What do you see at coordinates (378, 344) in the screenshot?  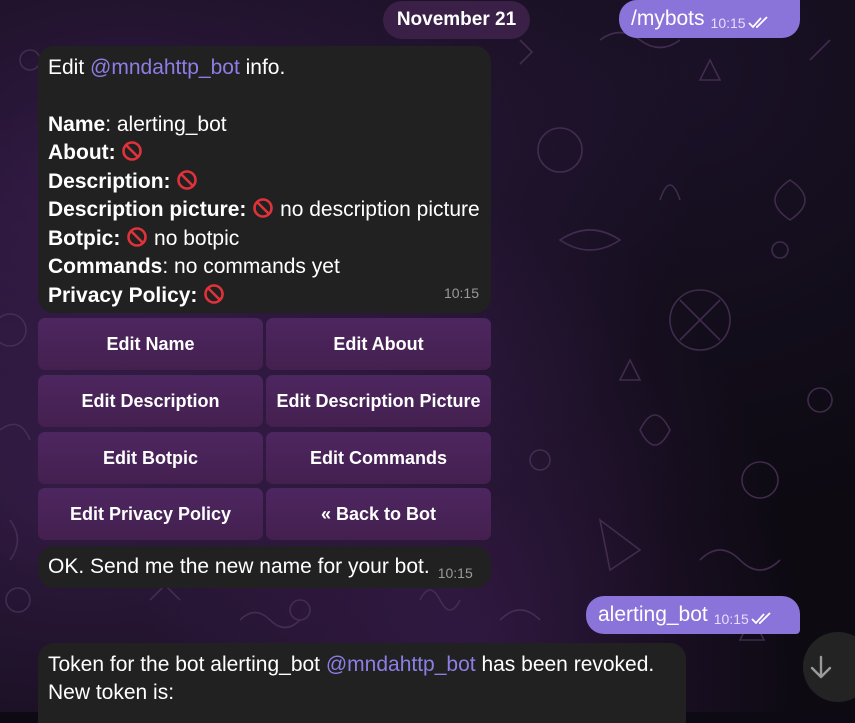 I see `edit-about-button: Edit About` at bounding box center [378, 344].